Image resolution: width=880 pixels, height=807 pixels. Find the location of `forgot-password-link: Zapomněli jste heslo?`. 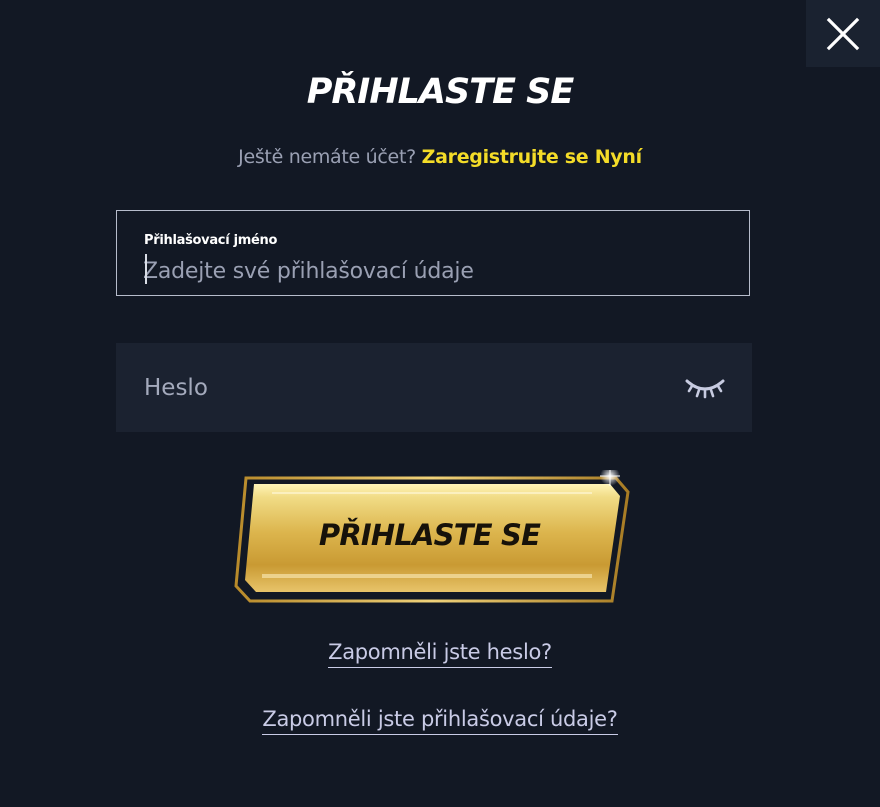

forgot-password-link: Zapomněli jste heslo? is located at coordinates (440, 654).